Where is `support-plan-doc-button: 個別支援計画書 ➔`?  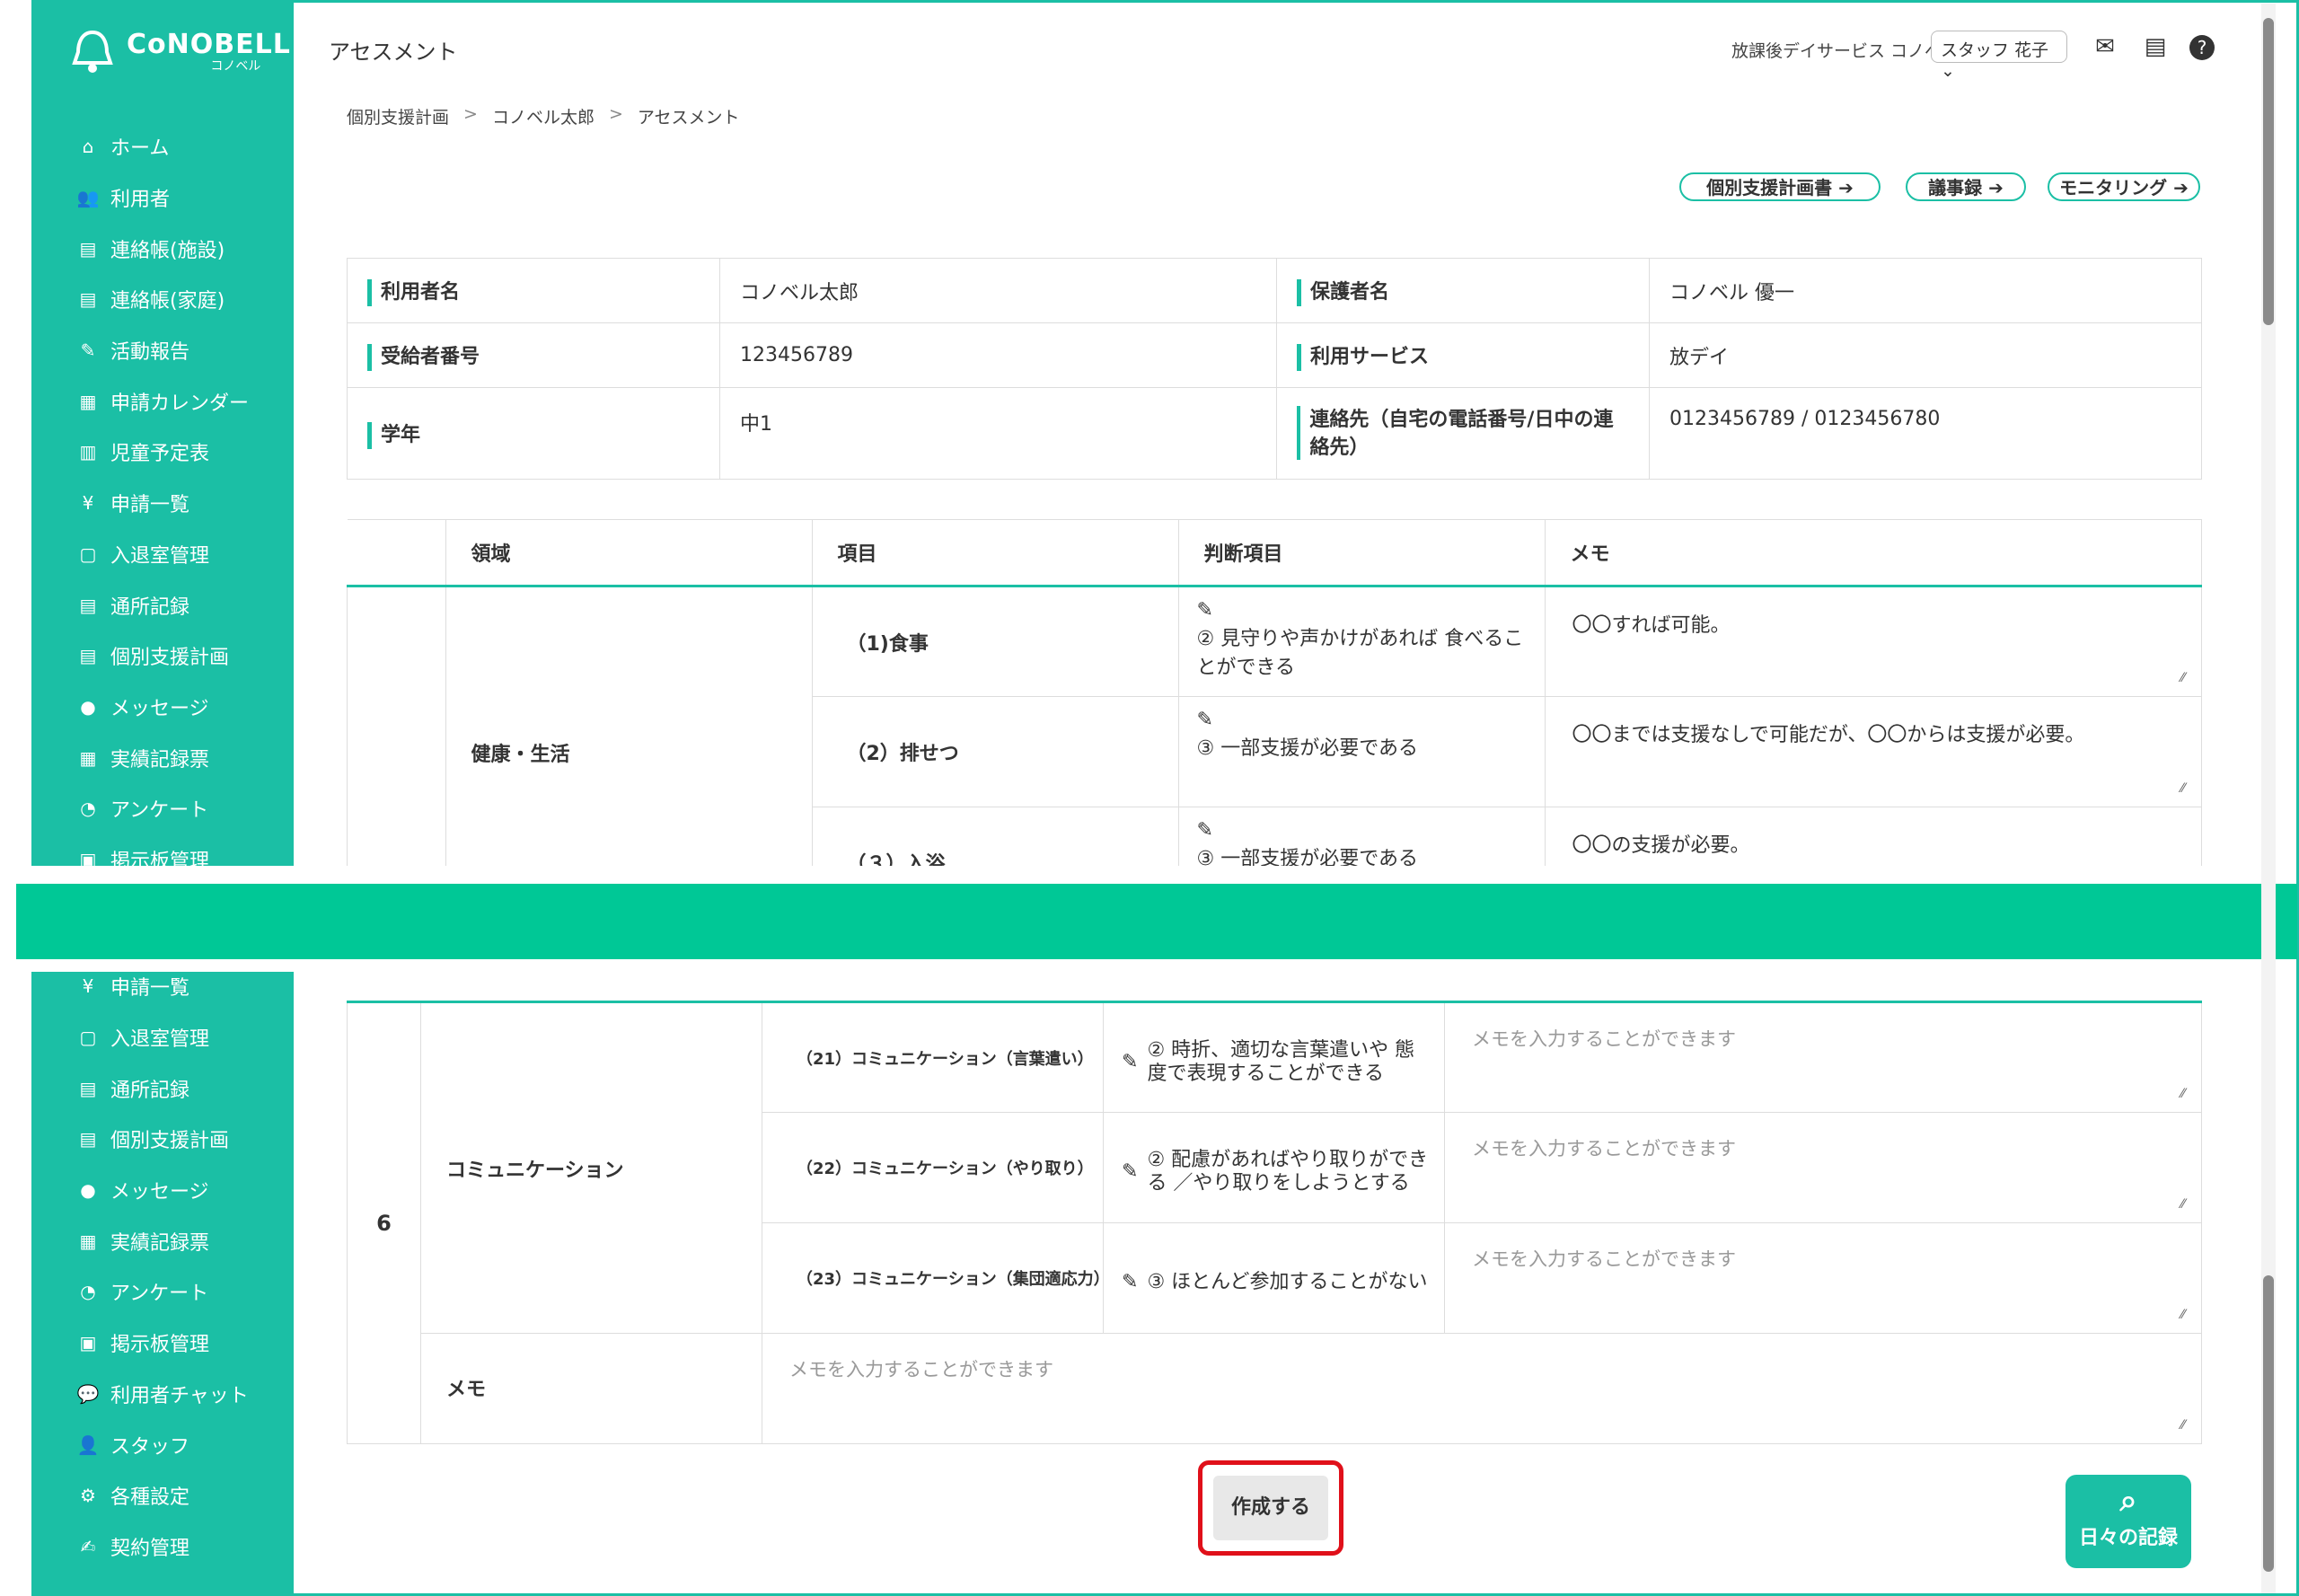 support-plan-doc-button: 個別支援計画書 ➔ is located at coordinates (1780, 186).